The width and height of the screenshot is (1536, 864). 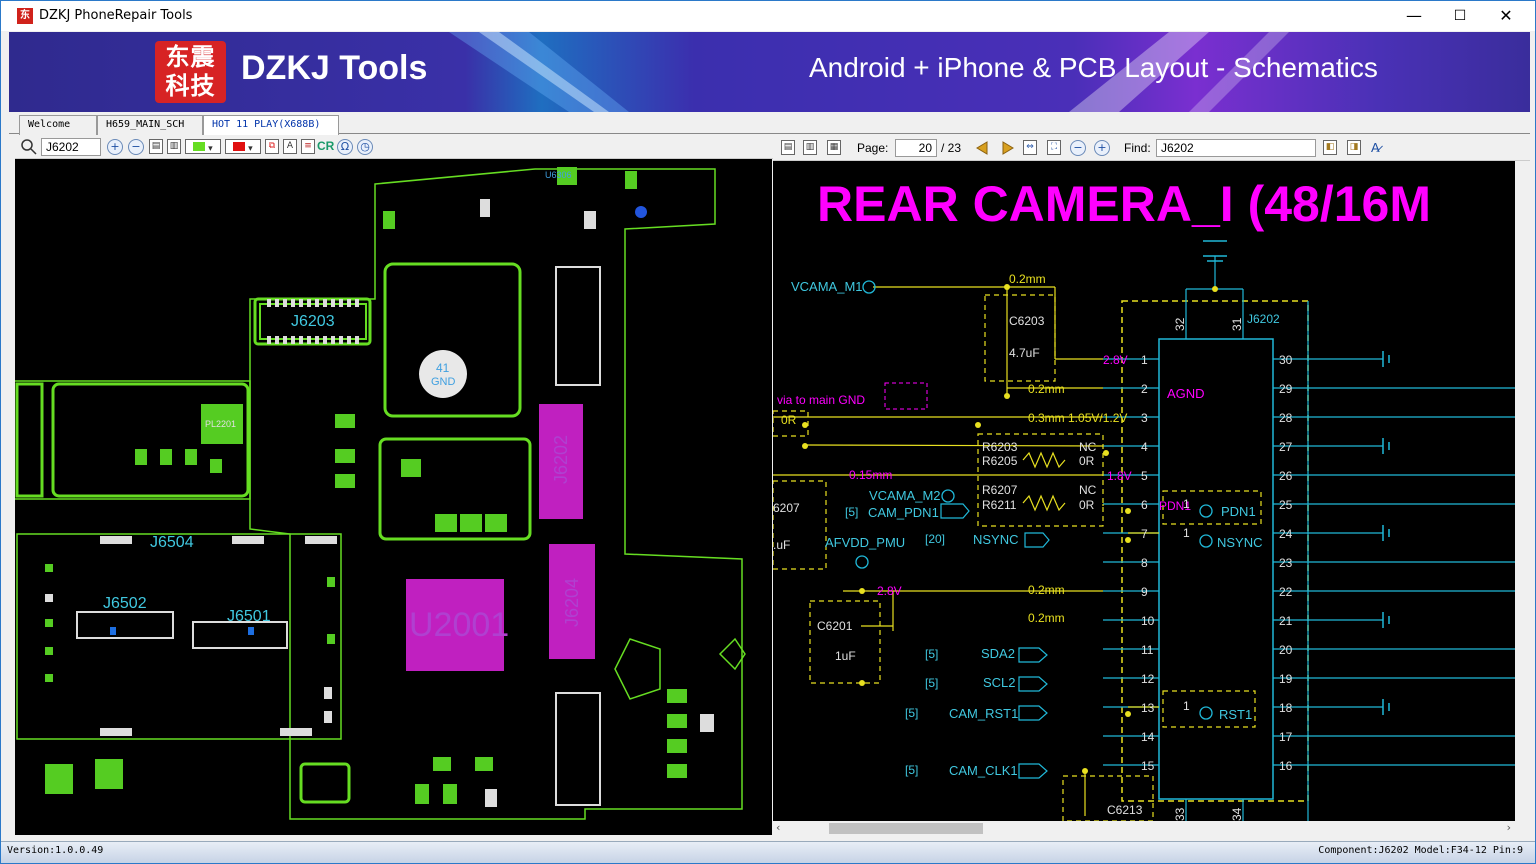 What do you see at coordinates (1286, 737) in the screenshot?
I see `right-pin-number: 17` at bounding box center [1286, 737].